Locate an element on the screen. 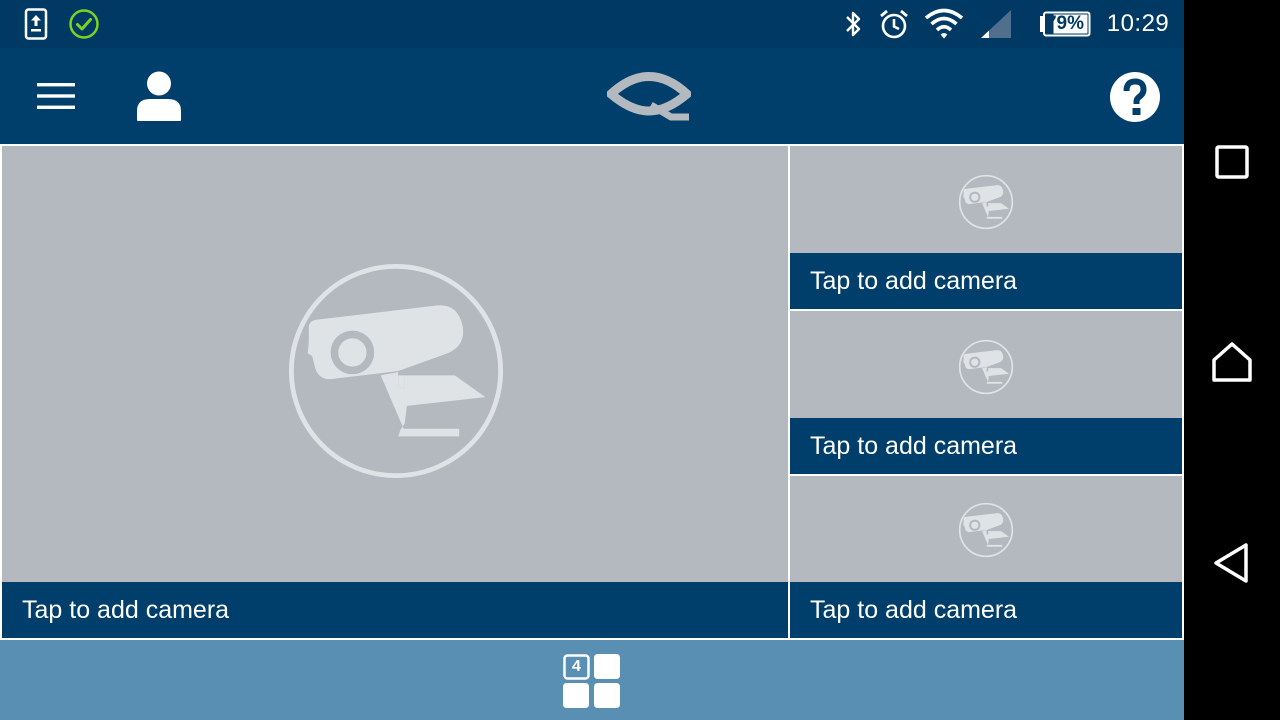  home-icon is located at coordinates (1232, 362).